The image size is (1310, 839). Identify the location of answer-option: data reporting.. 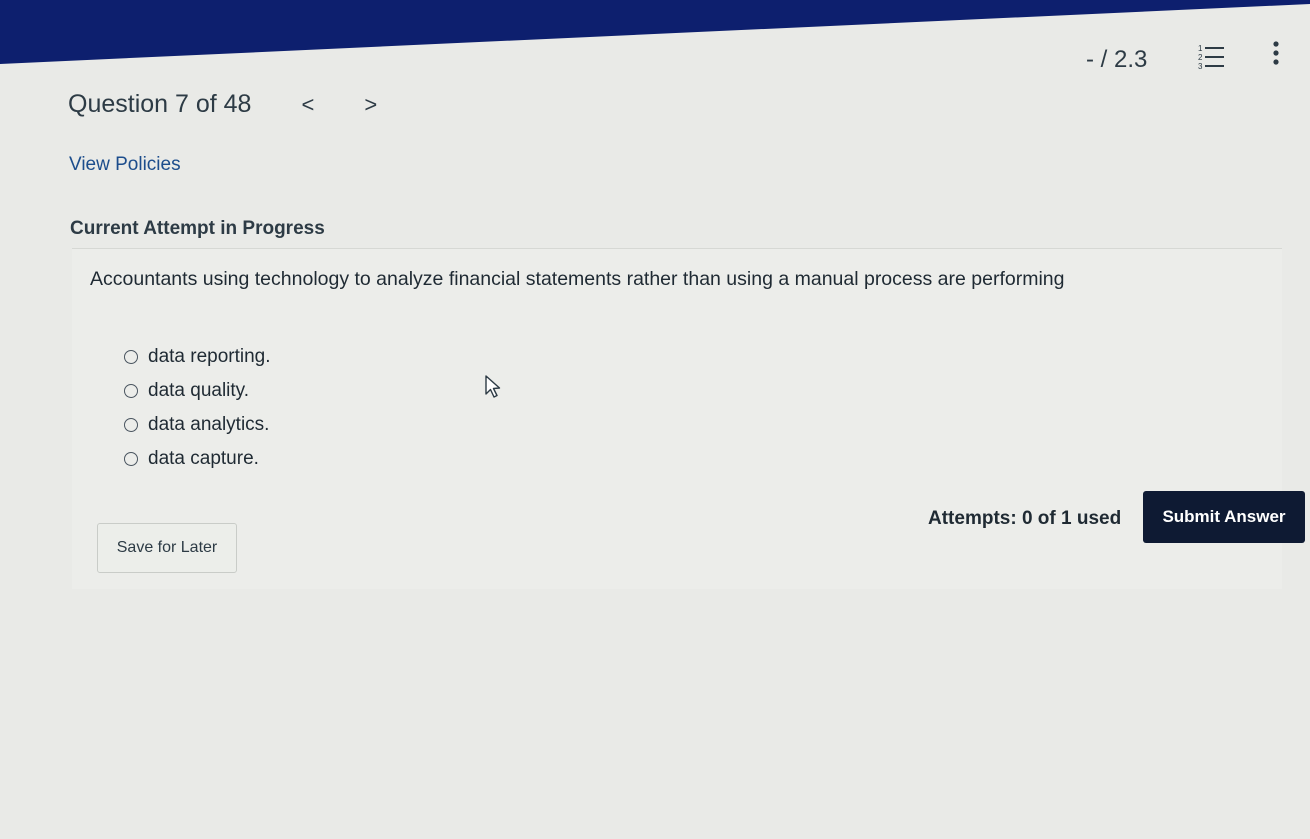
(197, 357).